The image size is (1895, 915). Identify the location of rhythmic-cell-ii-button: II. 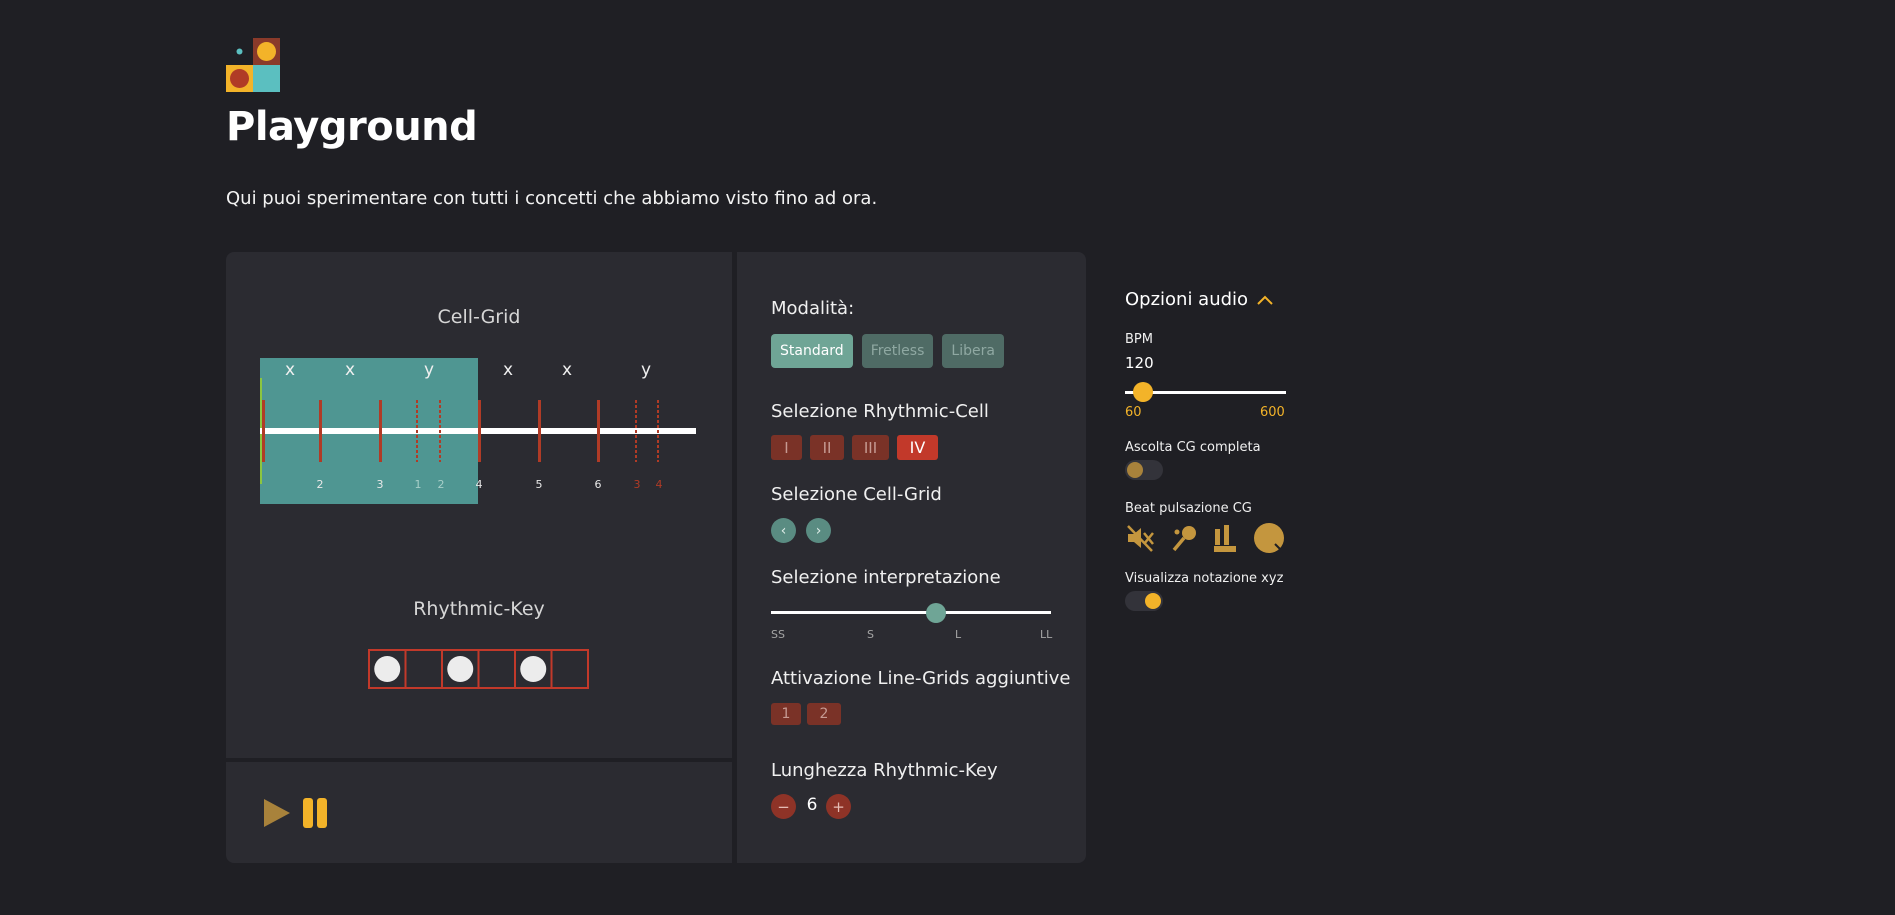
(827, 447).